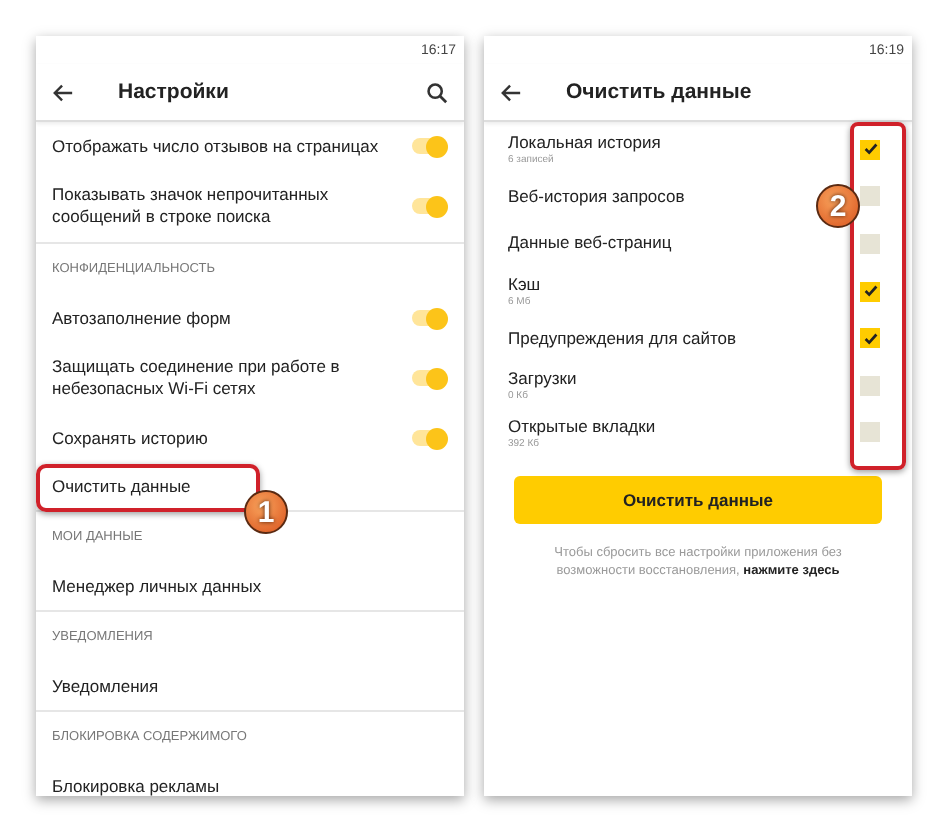 This screenshot has width=948, height=832. What do you see at coordinates (191, 206) in the screenshot?
I see `setting-label: Показывать значок непрочитанных сообщений в строке поиска` at bounding box center [191, 206].